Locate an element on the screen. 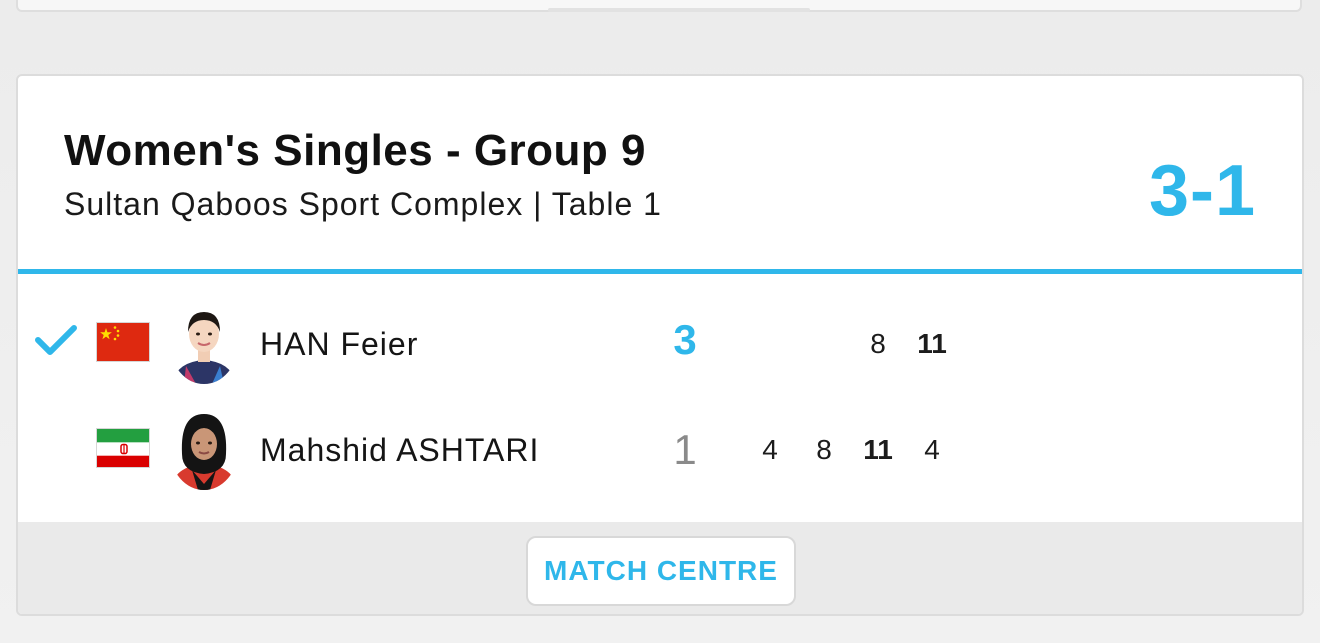  player-name: HAN Feier is located at coordinates (339, 344).